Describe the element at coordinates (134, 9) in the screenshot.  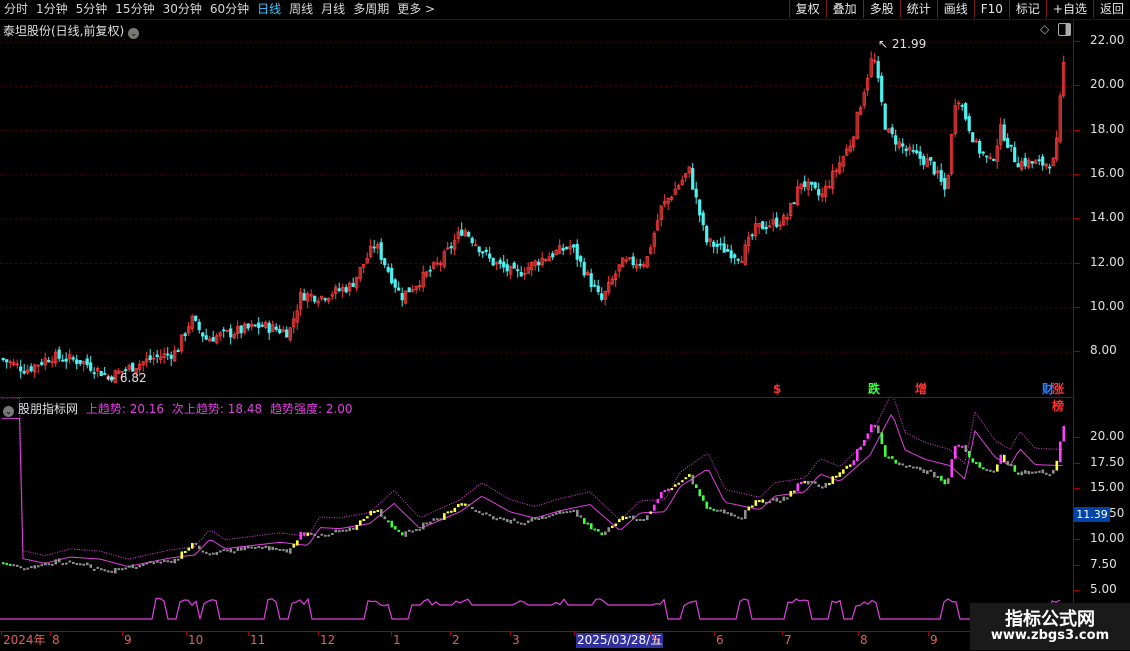
I see `period-tab-3: 15分钟` at that location.